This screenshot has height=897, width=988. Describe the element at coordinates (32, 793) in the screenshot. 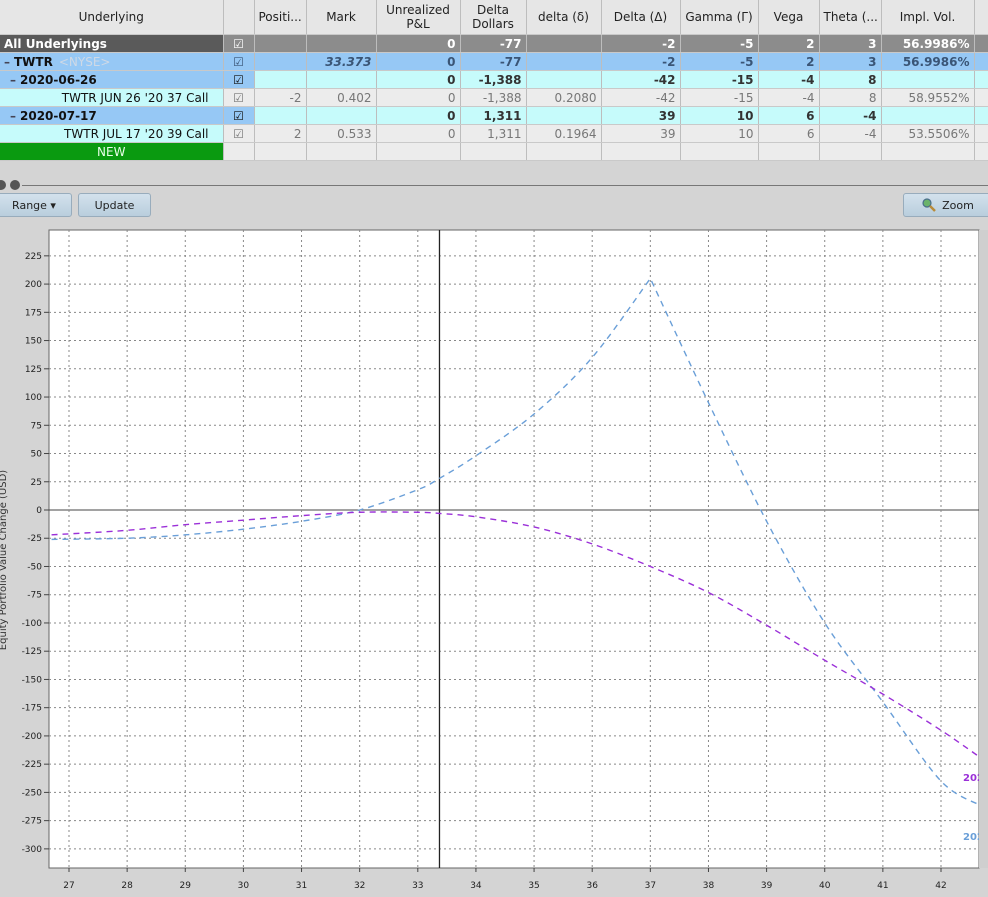

I see `y-tick-label: -250` at that location.